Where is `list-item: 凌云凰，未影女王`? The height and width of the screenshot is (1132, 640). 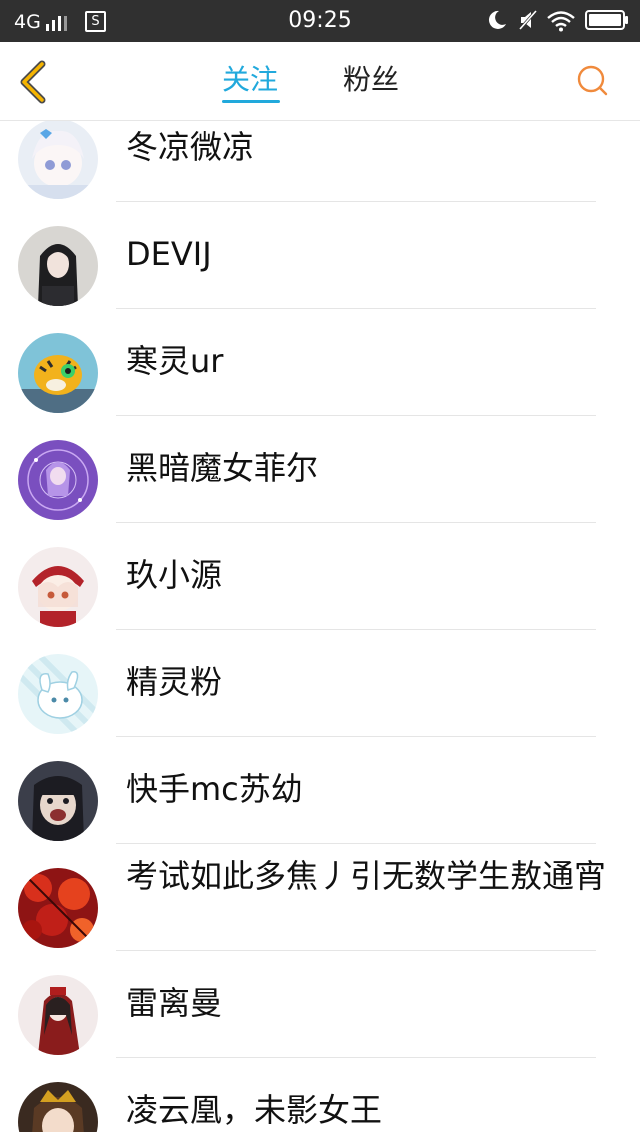
list-item: 凌云凰，未影女王 is located at coordinates (320, 1095).